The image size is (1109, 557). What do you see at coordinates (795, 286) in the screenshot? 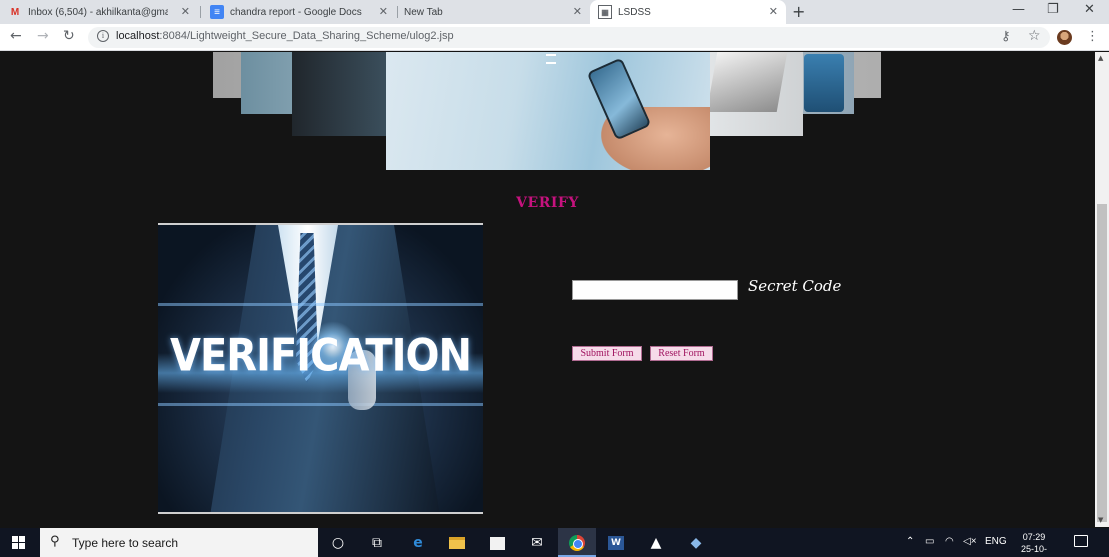
I see `secret-code-label: Secret Code` at bounding box center [795, 286].